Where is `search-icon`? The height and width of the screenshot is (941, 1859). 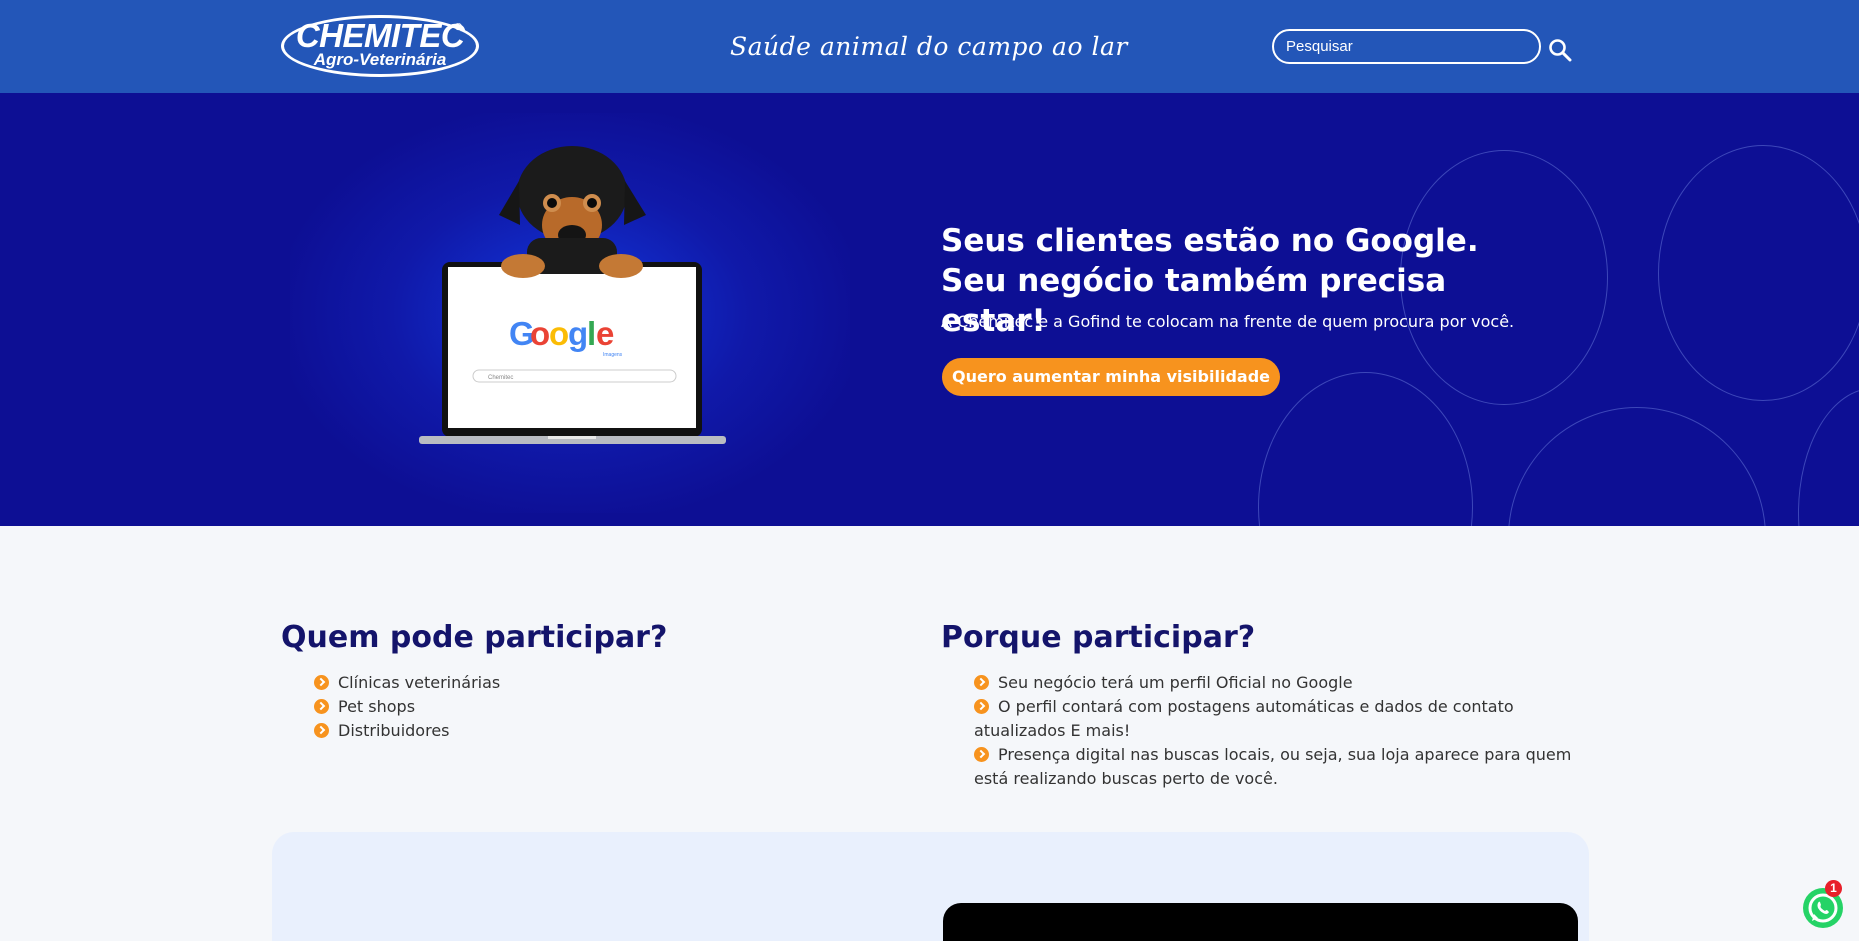 search-icon is located at coordinates (1560, 50).